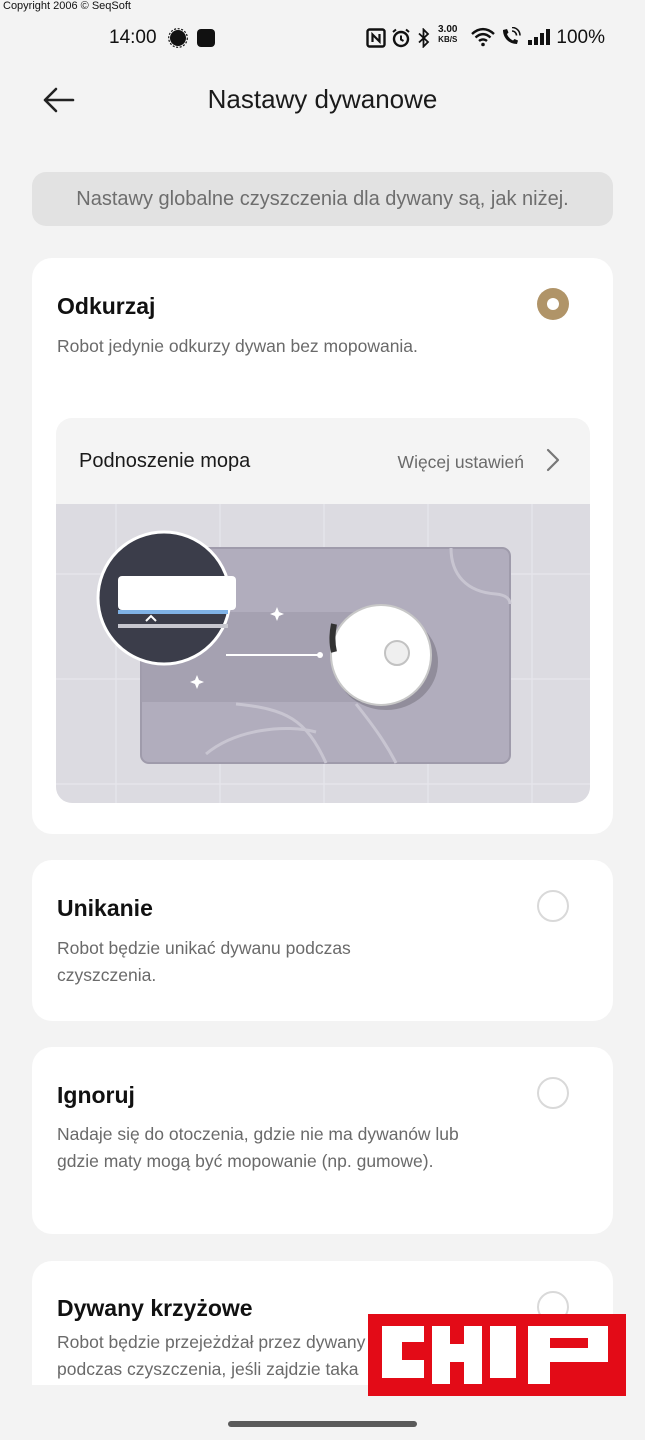 The width and height of the screenshot is (645, 1440). Describe the element at coordinates (401, 38) in the screenshot. I see `alarm-icon` at that location.